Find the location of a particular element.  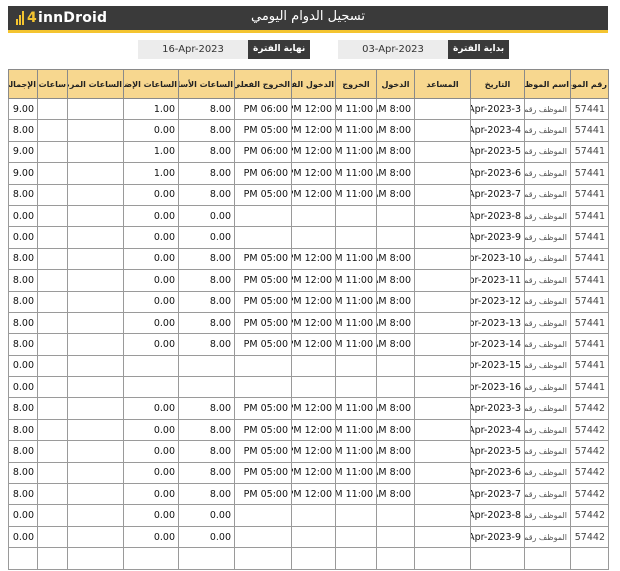

total-cell is located at coordinates (23, 558).